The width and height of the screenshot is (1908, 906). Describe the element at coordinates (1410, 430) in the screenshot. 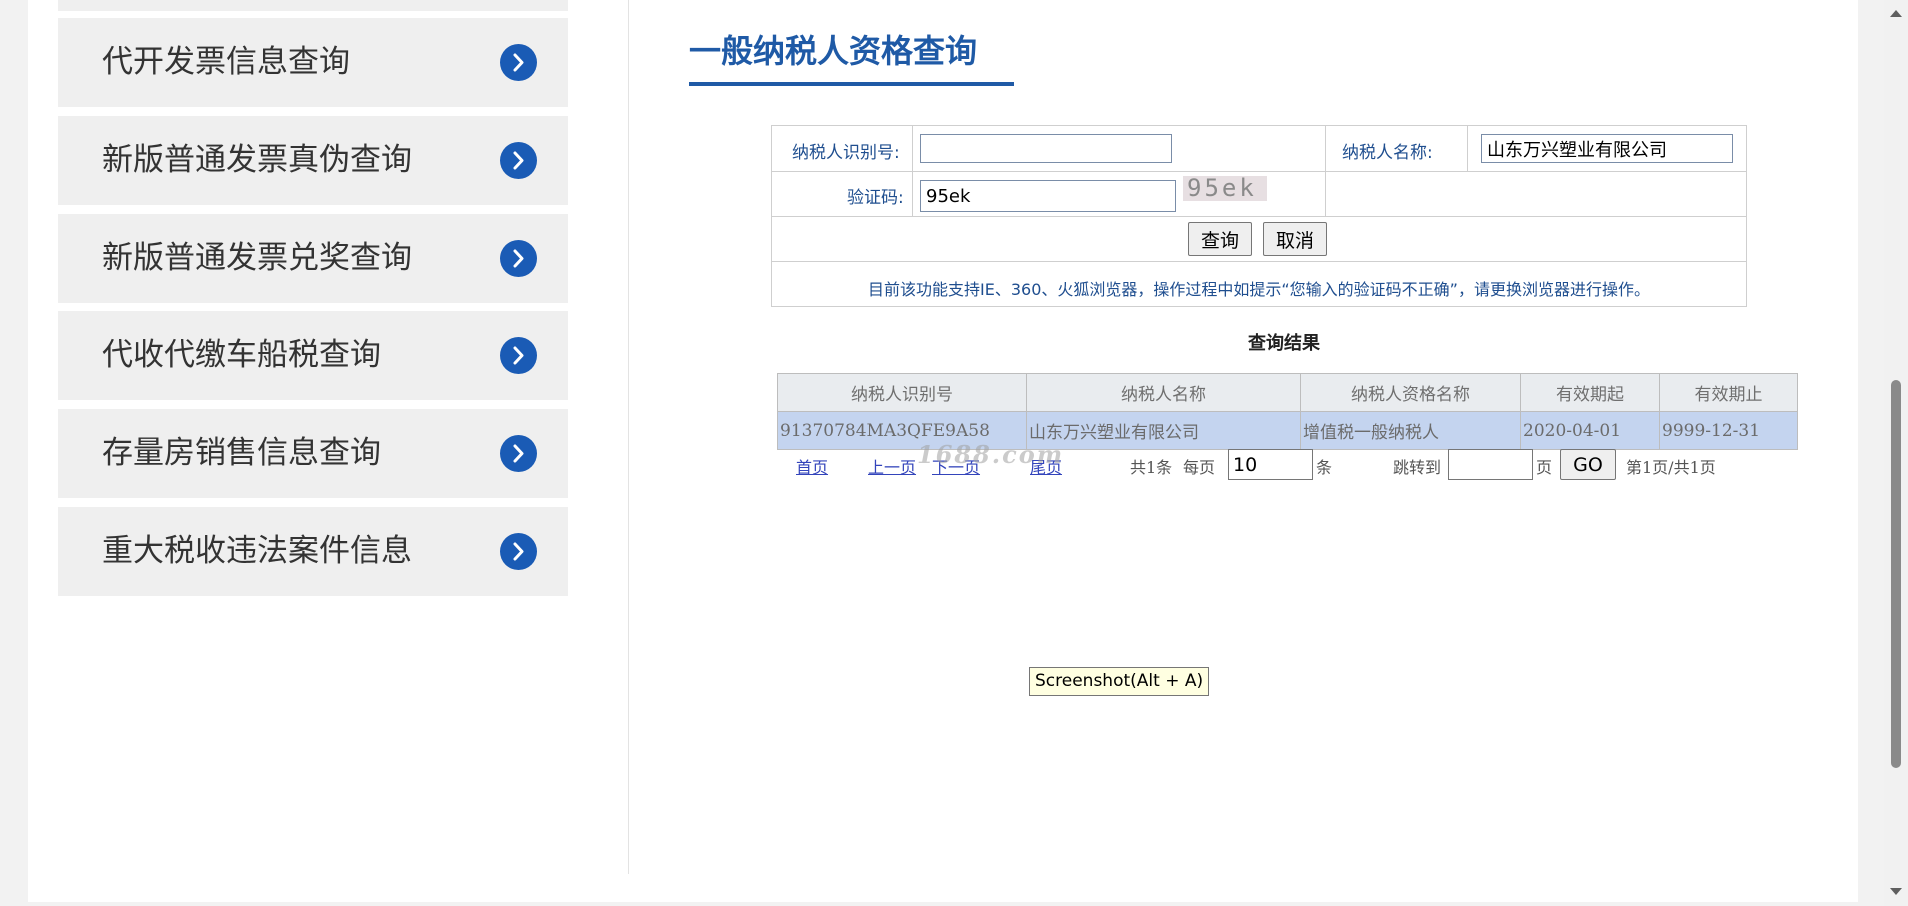

I see `table-cell: 增值税一般纳税人` at that location.